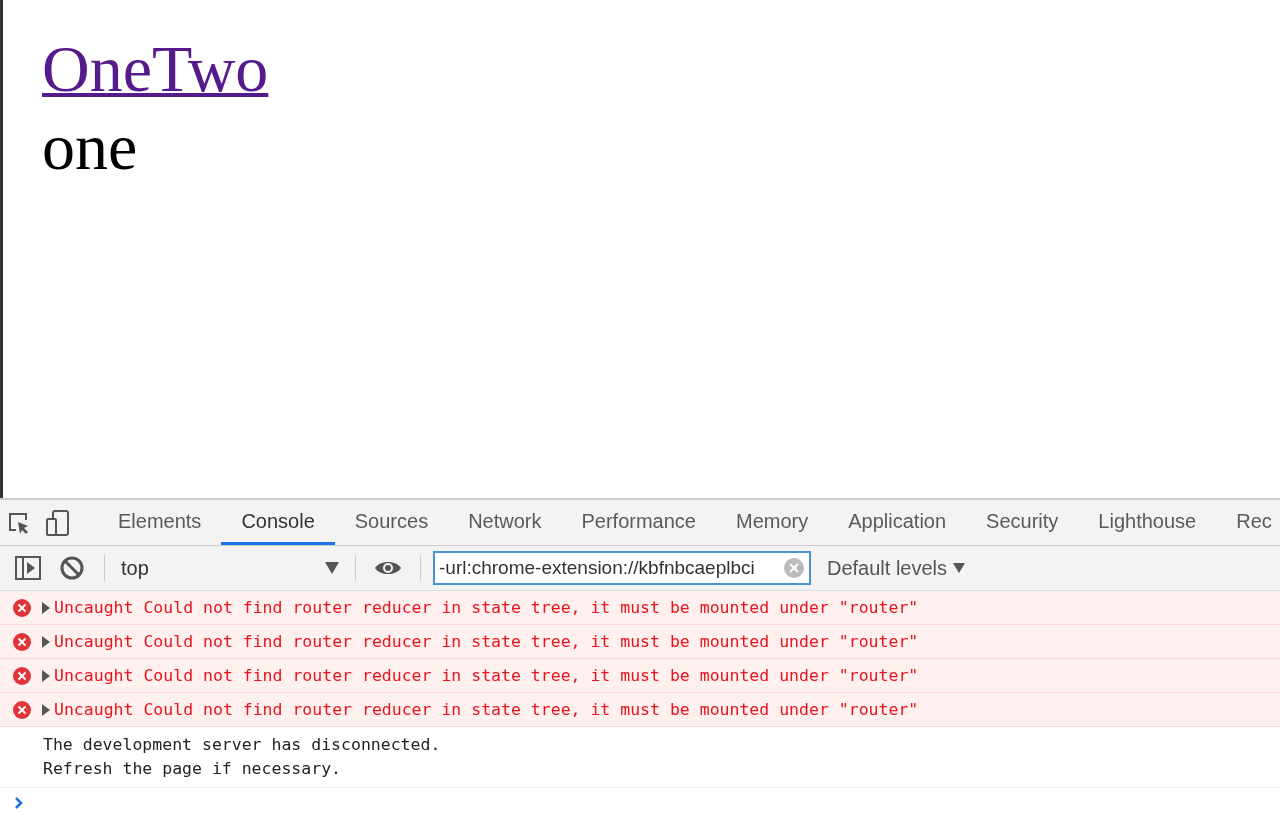 The width and height of the screenshot is (1280, 832). Describe the element at coordinates (230, 568) in the screenshot. I see `context-select: top` at that location.